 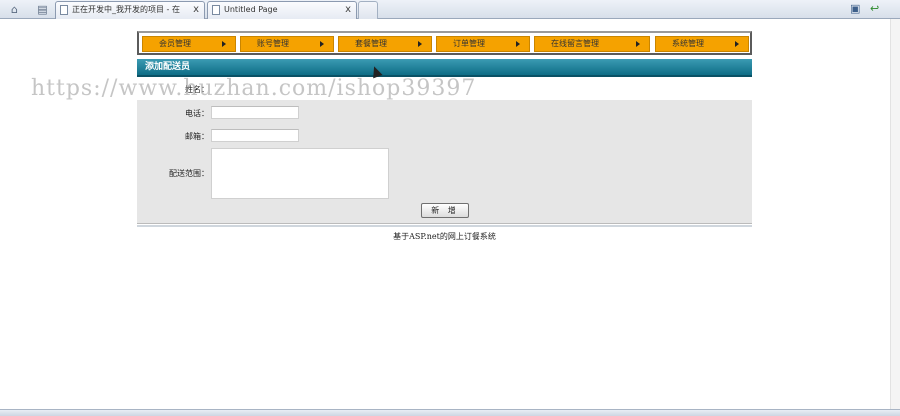 I want to click on page-title: 添加配送员, so click(x=444, y=68).